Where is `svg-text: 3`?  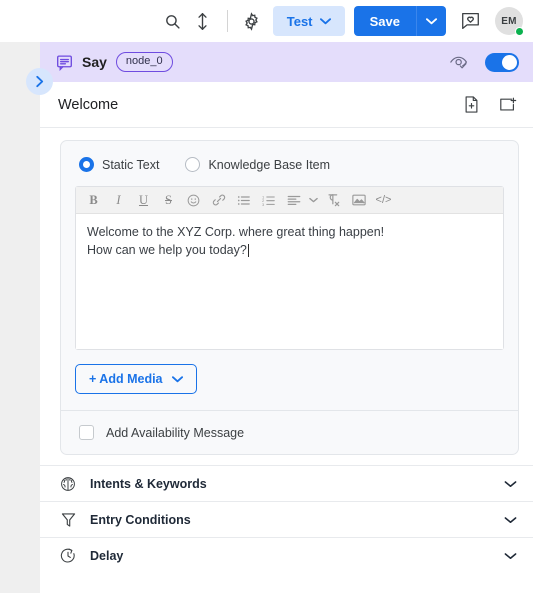
svg-text: 3 is located at coordinates (263, 203).